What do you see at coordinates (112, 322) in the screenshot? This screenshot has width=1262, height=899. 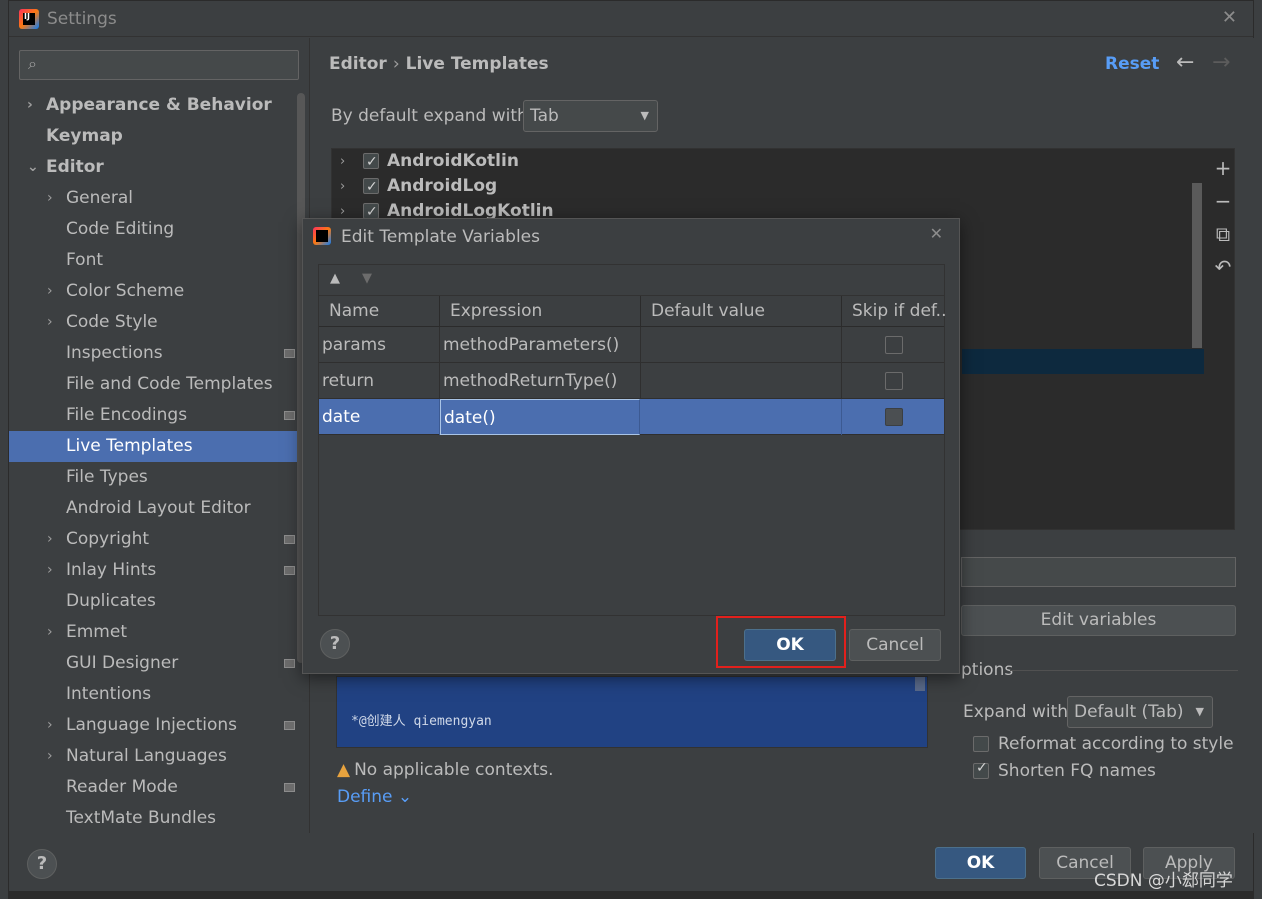 I see `sidebar-item-label: Code Style` at bounding box center [112, 322].